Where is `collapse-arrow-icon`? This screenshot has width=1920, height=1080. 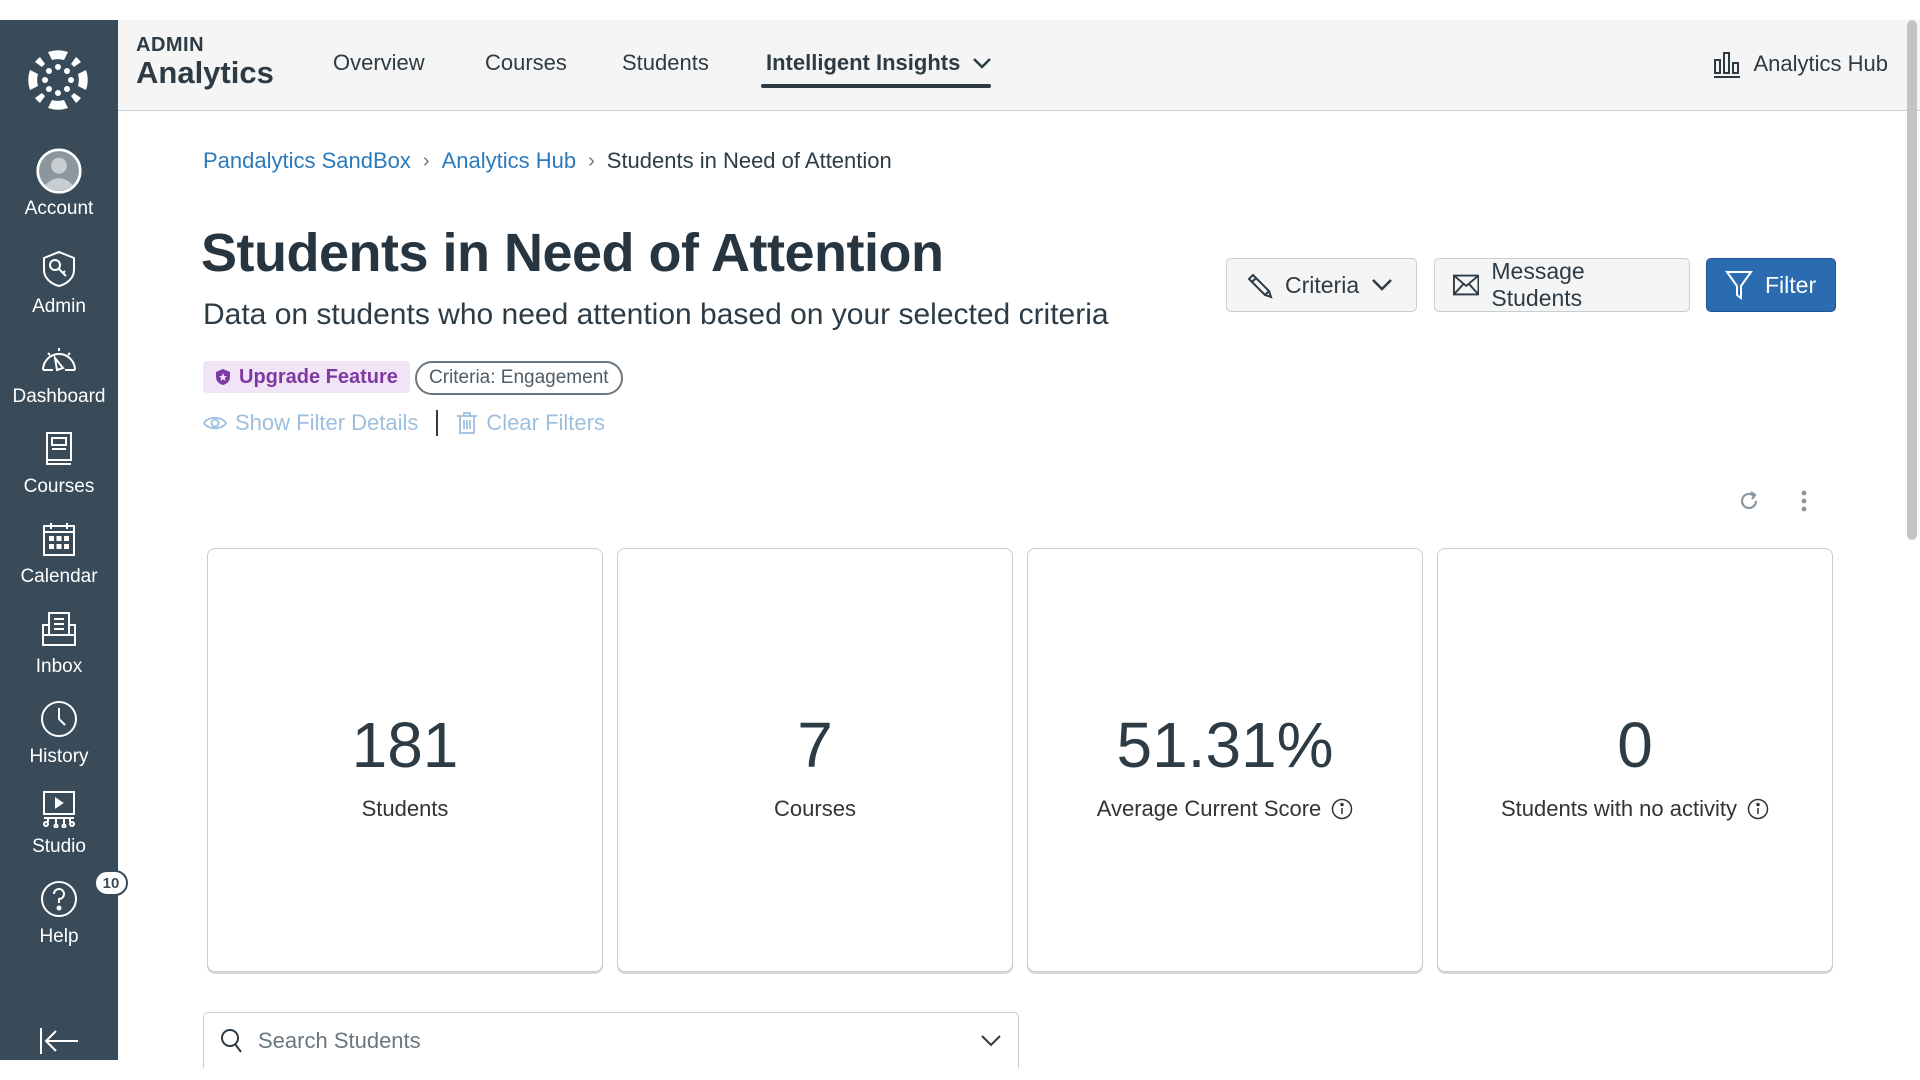 collapse-arrow-icon is located at coordinates (59, 1041).